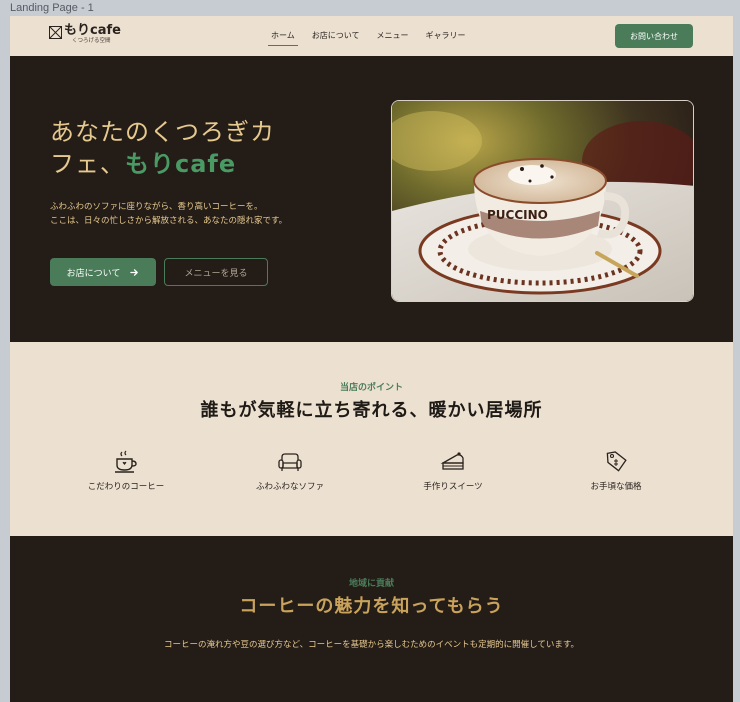 This screenshot has width=740, height=702. Describe the element at coordinates (289, 487) in the screenshot. I see `feature-label-sofa: ふわふわなソファ` at that location.